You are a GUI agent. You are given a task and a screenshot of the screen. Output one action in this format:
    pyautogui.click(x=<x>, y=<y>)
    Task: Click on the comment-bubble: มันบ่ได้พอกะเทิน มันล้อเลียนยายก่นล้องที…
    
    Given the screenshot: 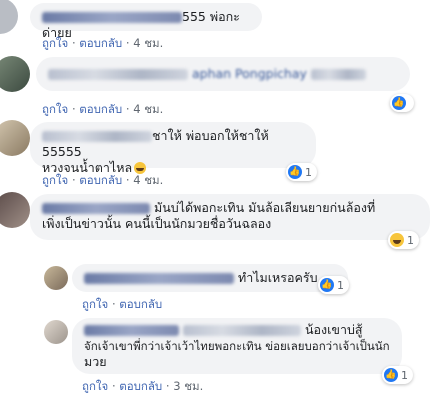 What is the action you would take?
    pyautogui.click(x=230, y=217)
    